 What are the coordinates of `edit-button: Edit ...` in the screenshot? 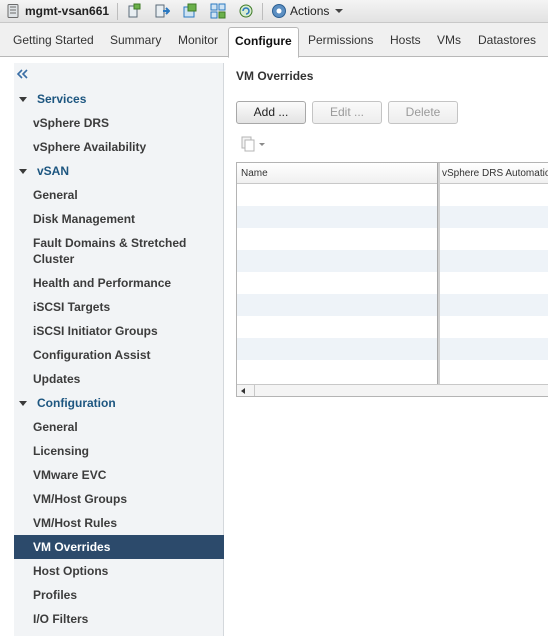 It's located at (347, 112).